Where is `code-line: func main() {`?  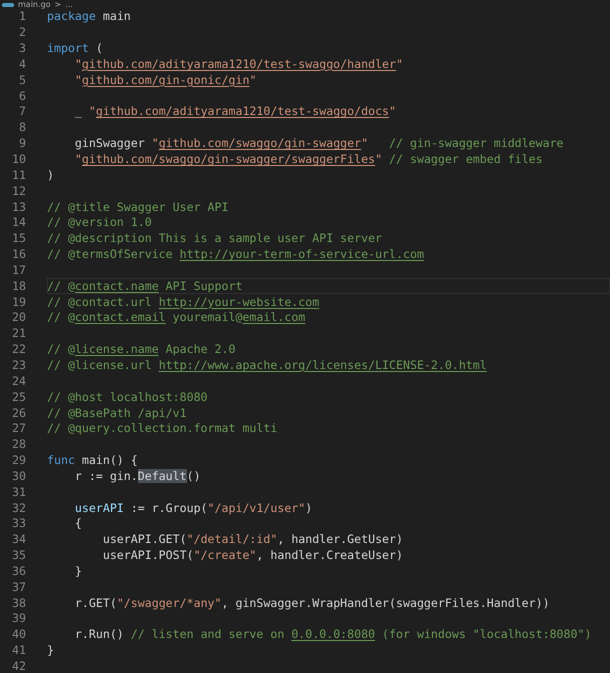
code-line: func main() { is located at coordinates (92, 460).